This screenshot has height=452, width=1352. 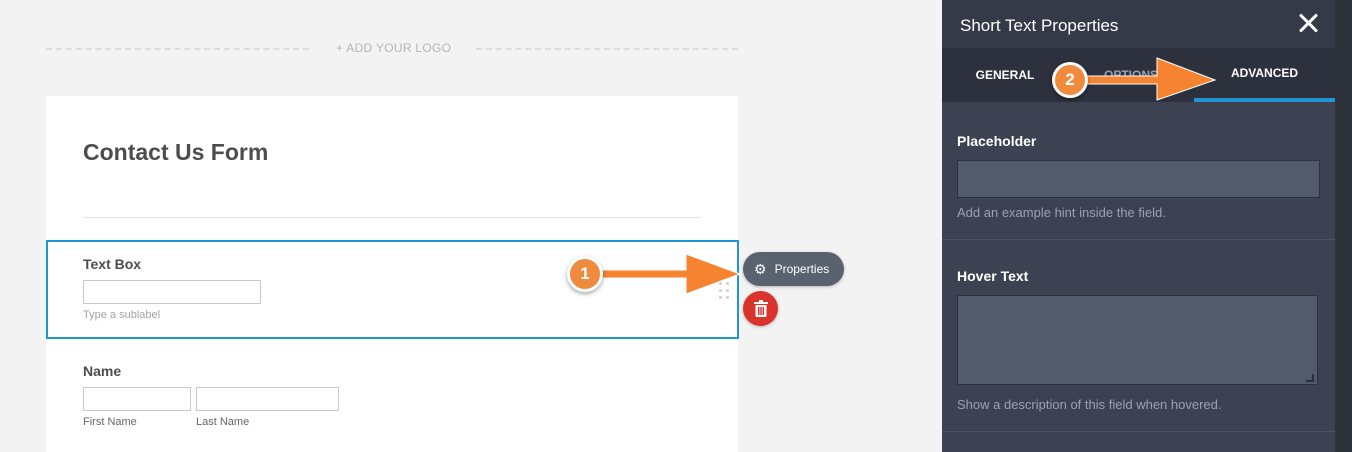 What do you see at coordinates (112, 264) in the screenshot?
I see `text-box-label: Text Box` at bounding box center [112, 264].